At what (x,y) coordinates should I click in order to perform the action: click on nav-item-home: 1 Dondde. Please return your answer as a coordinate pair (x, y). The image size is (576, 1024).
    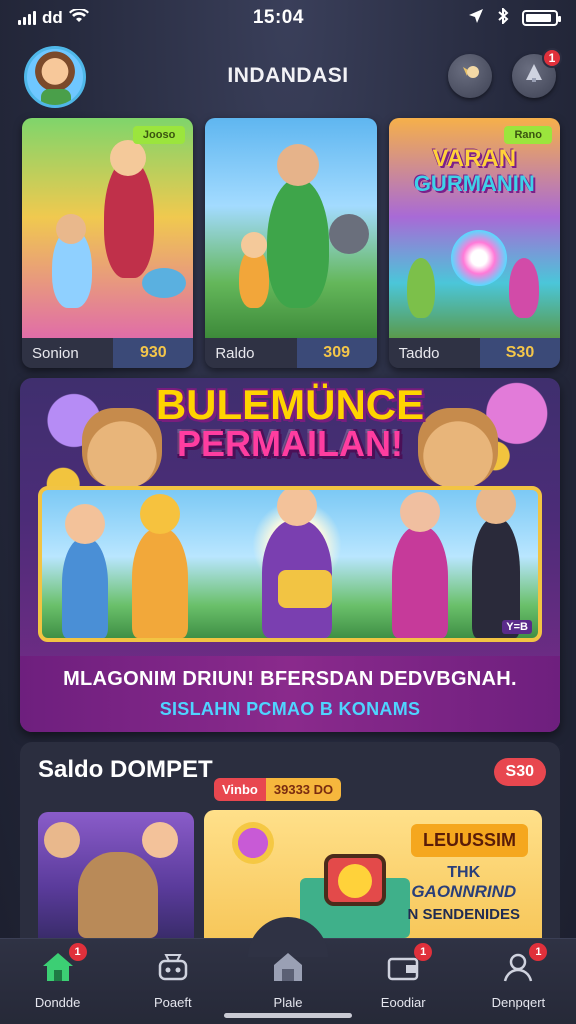
    Looking at the image, I should click on (57, 981).